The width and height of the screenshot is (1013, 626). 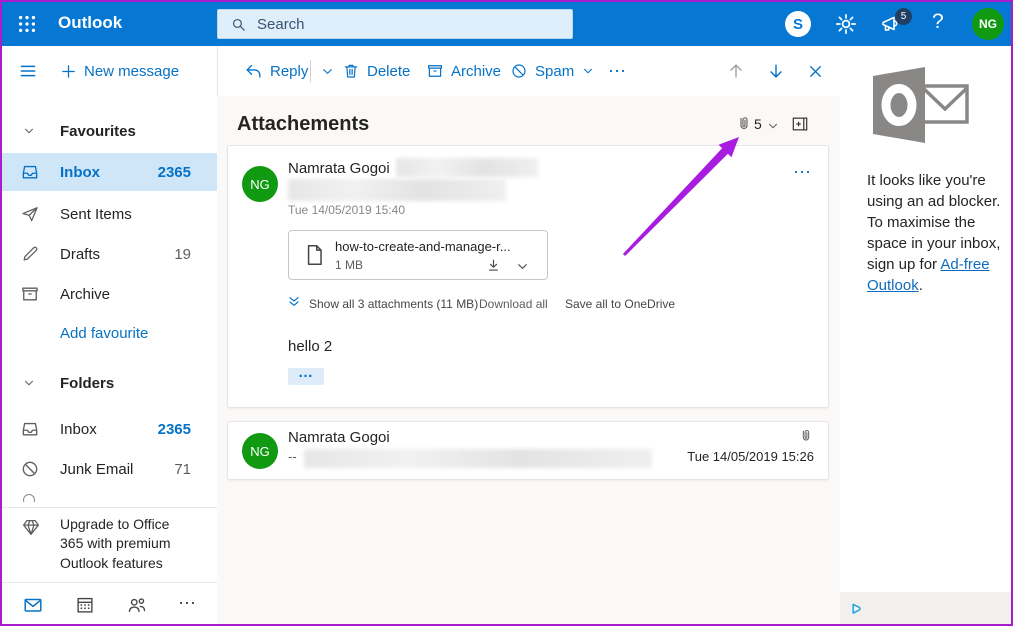 What do you see at coordinates (925, 608) in the screenshot?
I see `ad-placeholder` at bounding box center [925, 608].